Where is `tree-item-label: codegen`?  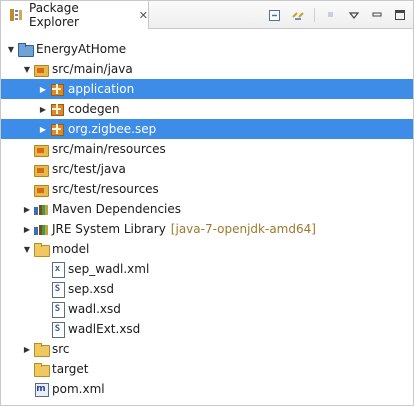
tree-item-label: codegen is located at coordinates (94, 109).